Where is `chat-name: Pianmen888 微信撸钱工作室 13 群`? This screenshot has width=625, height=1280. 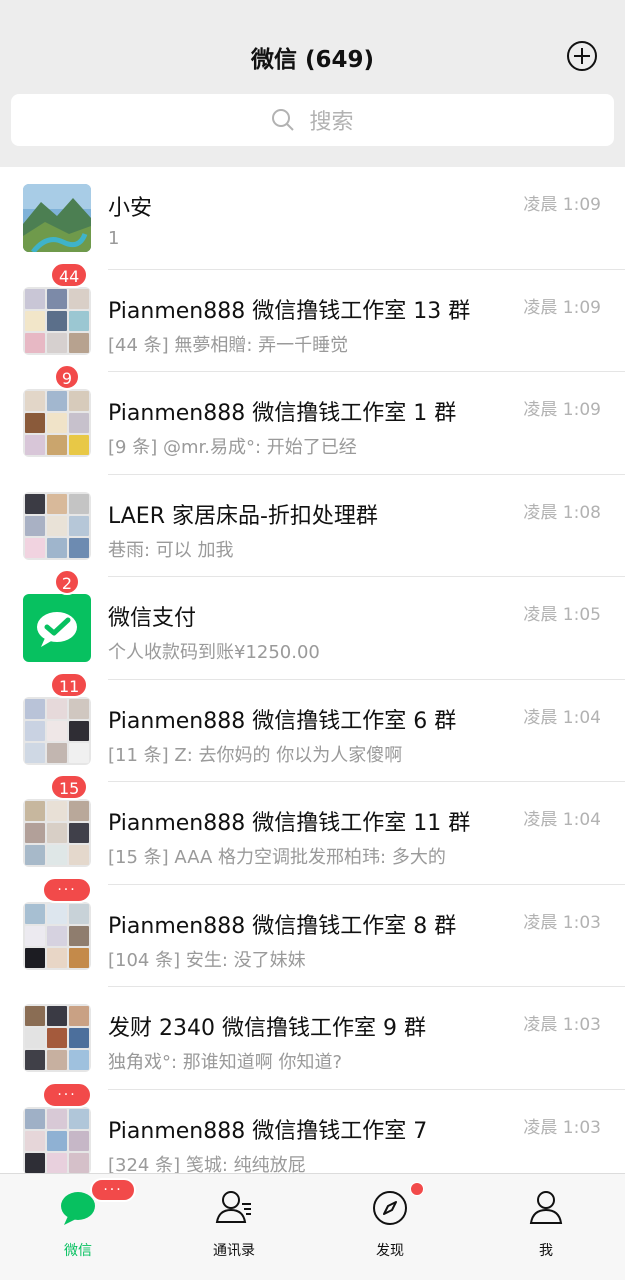
chat-name: Pianmen888 微信撸钱工作室 13 群 is located at coordinates (289, 311).